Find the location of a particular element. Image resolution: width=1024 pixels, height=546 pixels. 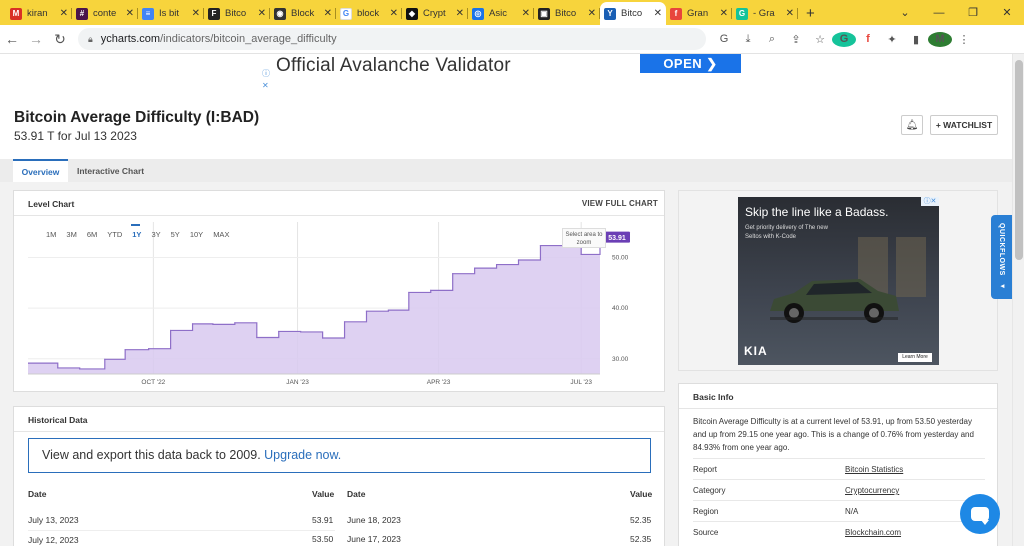

browser-tab: ▣ Bitco ✕ is located at coordinates (567, 13).